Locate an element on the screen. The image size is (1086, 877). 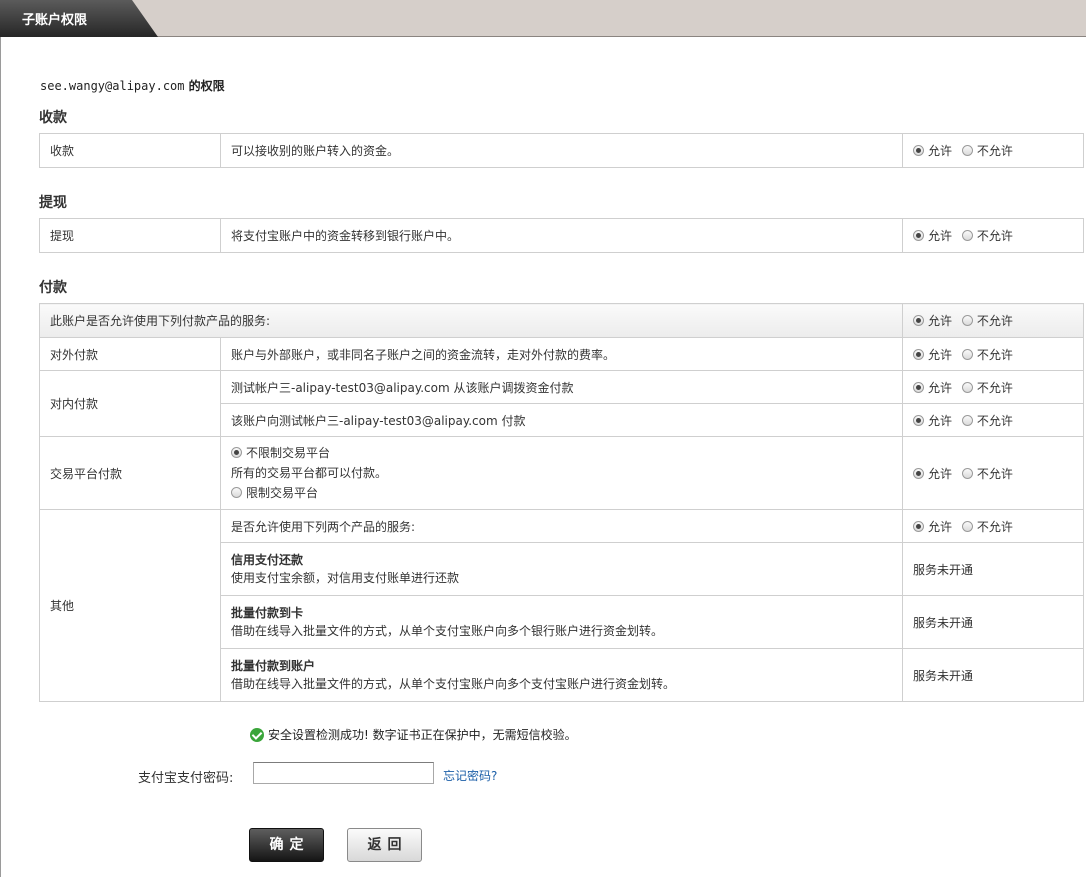
other-item-title: 批量付款到账户 is located at coordinates (273, 666).